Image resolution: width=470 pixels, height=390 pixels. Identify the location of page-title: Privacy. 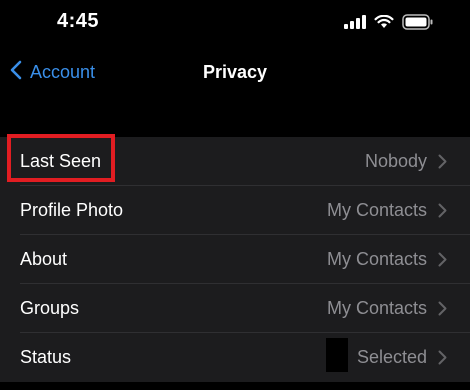
(235, 72).